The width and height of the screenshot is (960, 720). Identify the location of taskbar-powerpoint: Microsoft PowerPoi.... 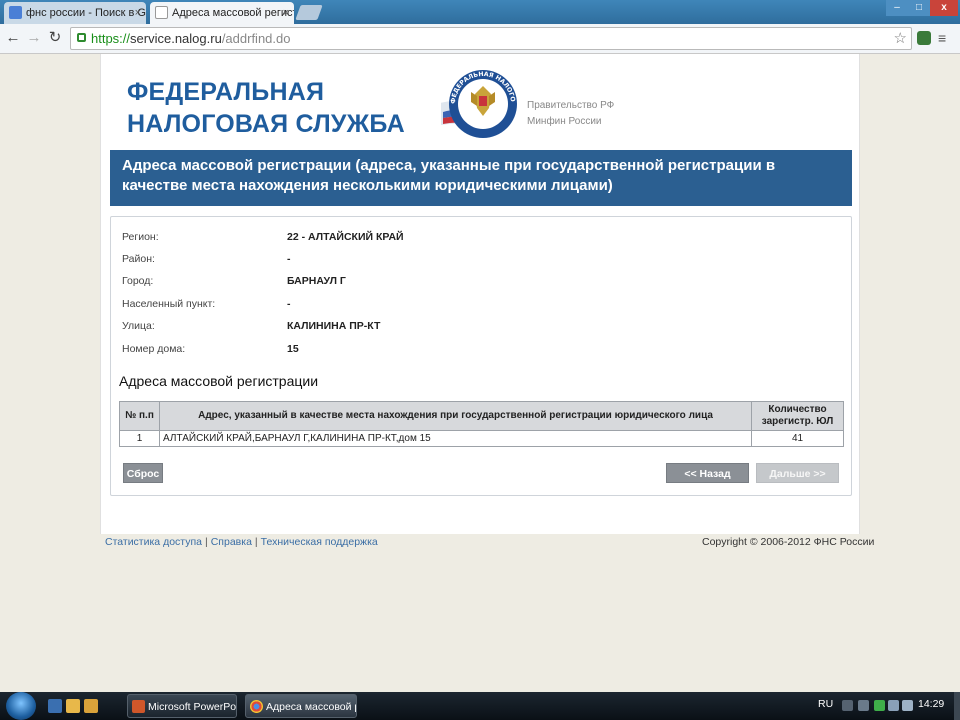
(182, 706).